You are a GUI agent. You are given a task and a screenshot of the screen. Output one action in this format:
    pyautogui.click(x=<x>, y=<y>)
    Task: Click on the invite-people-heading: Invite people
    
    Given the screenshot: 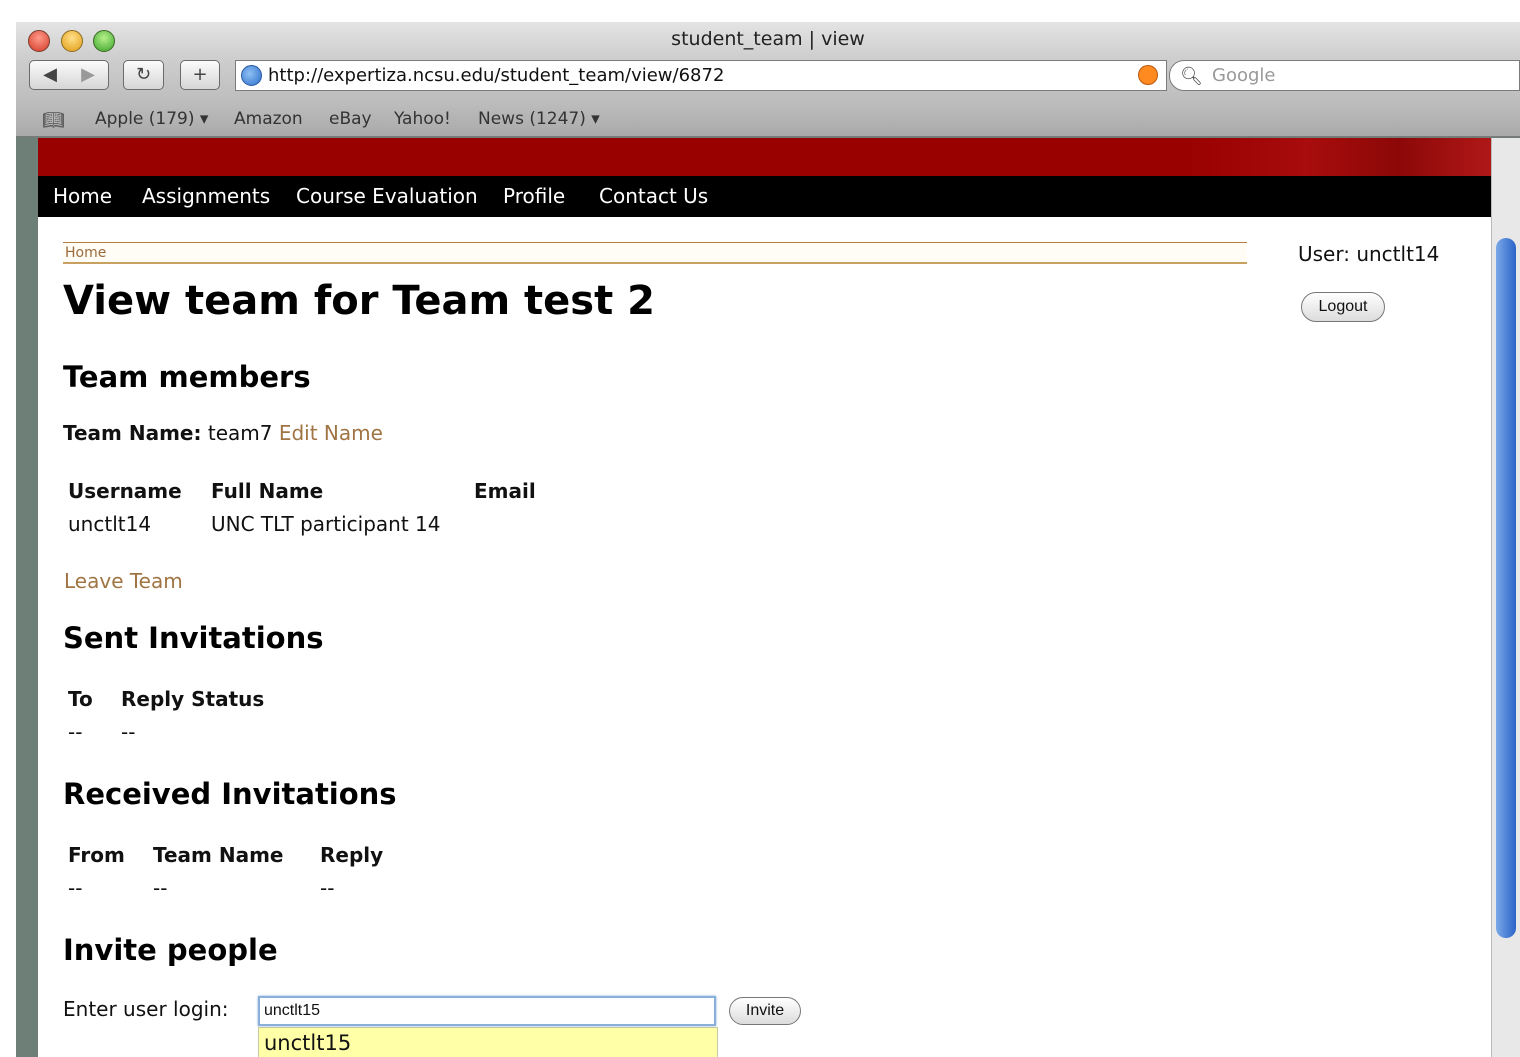 What is the action you would take?
    pyautogui.click(x=170, y=950)
    